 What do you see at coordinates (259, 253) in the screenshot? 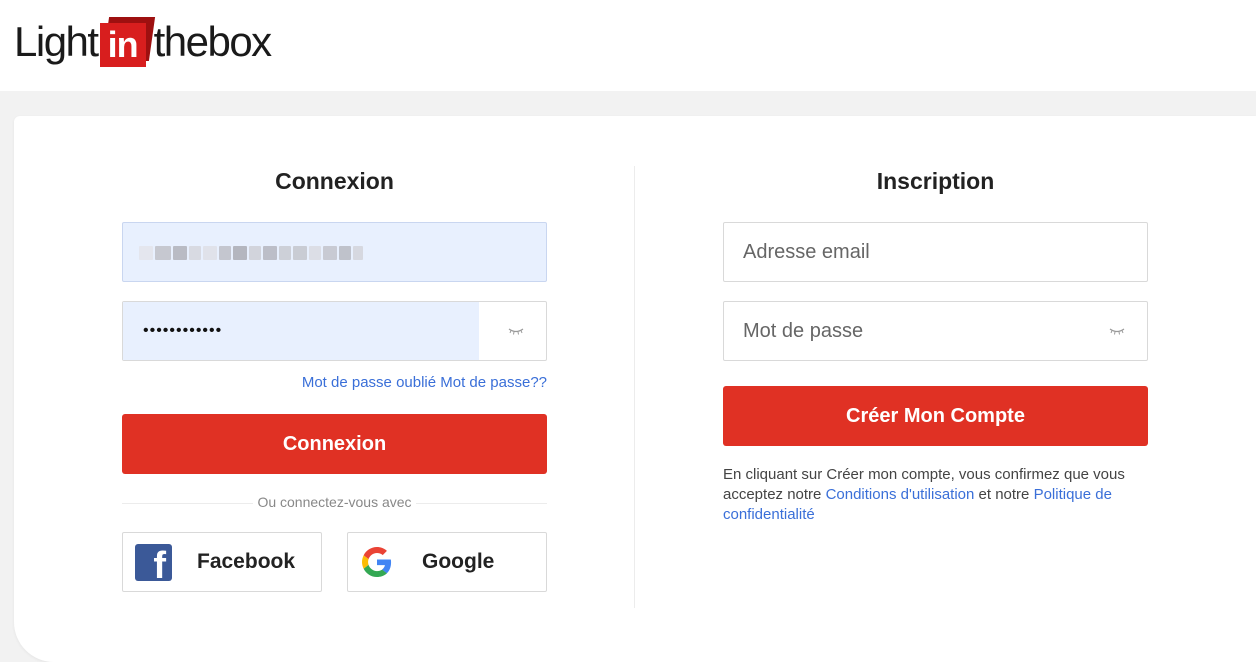
I see `masked-email-value` at bounding box center [259, 253].